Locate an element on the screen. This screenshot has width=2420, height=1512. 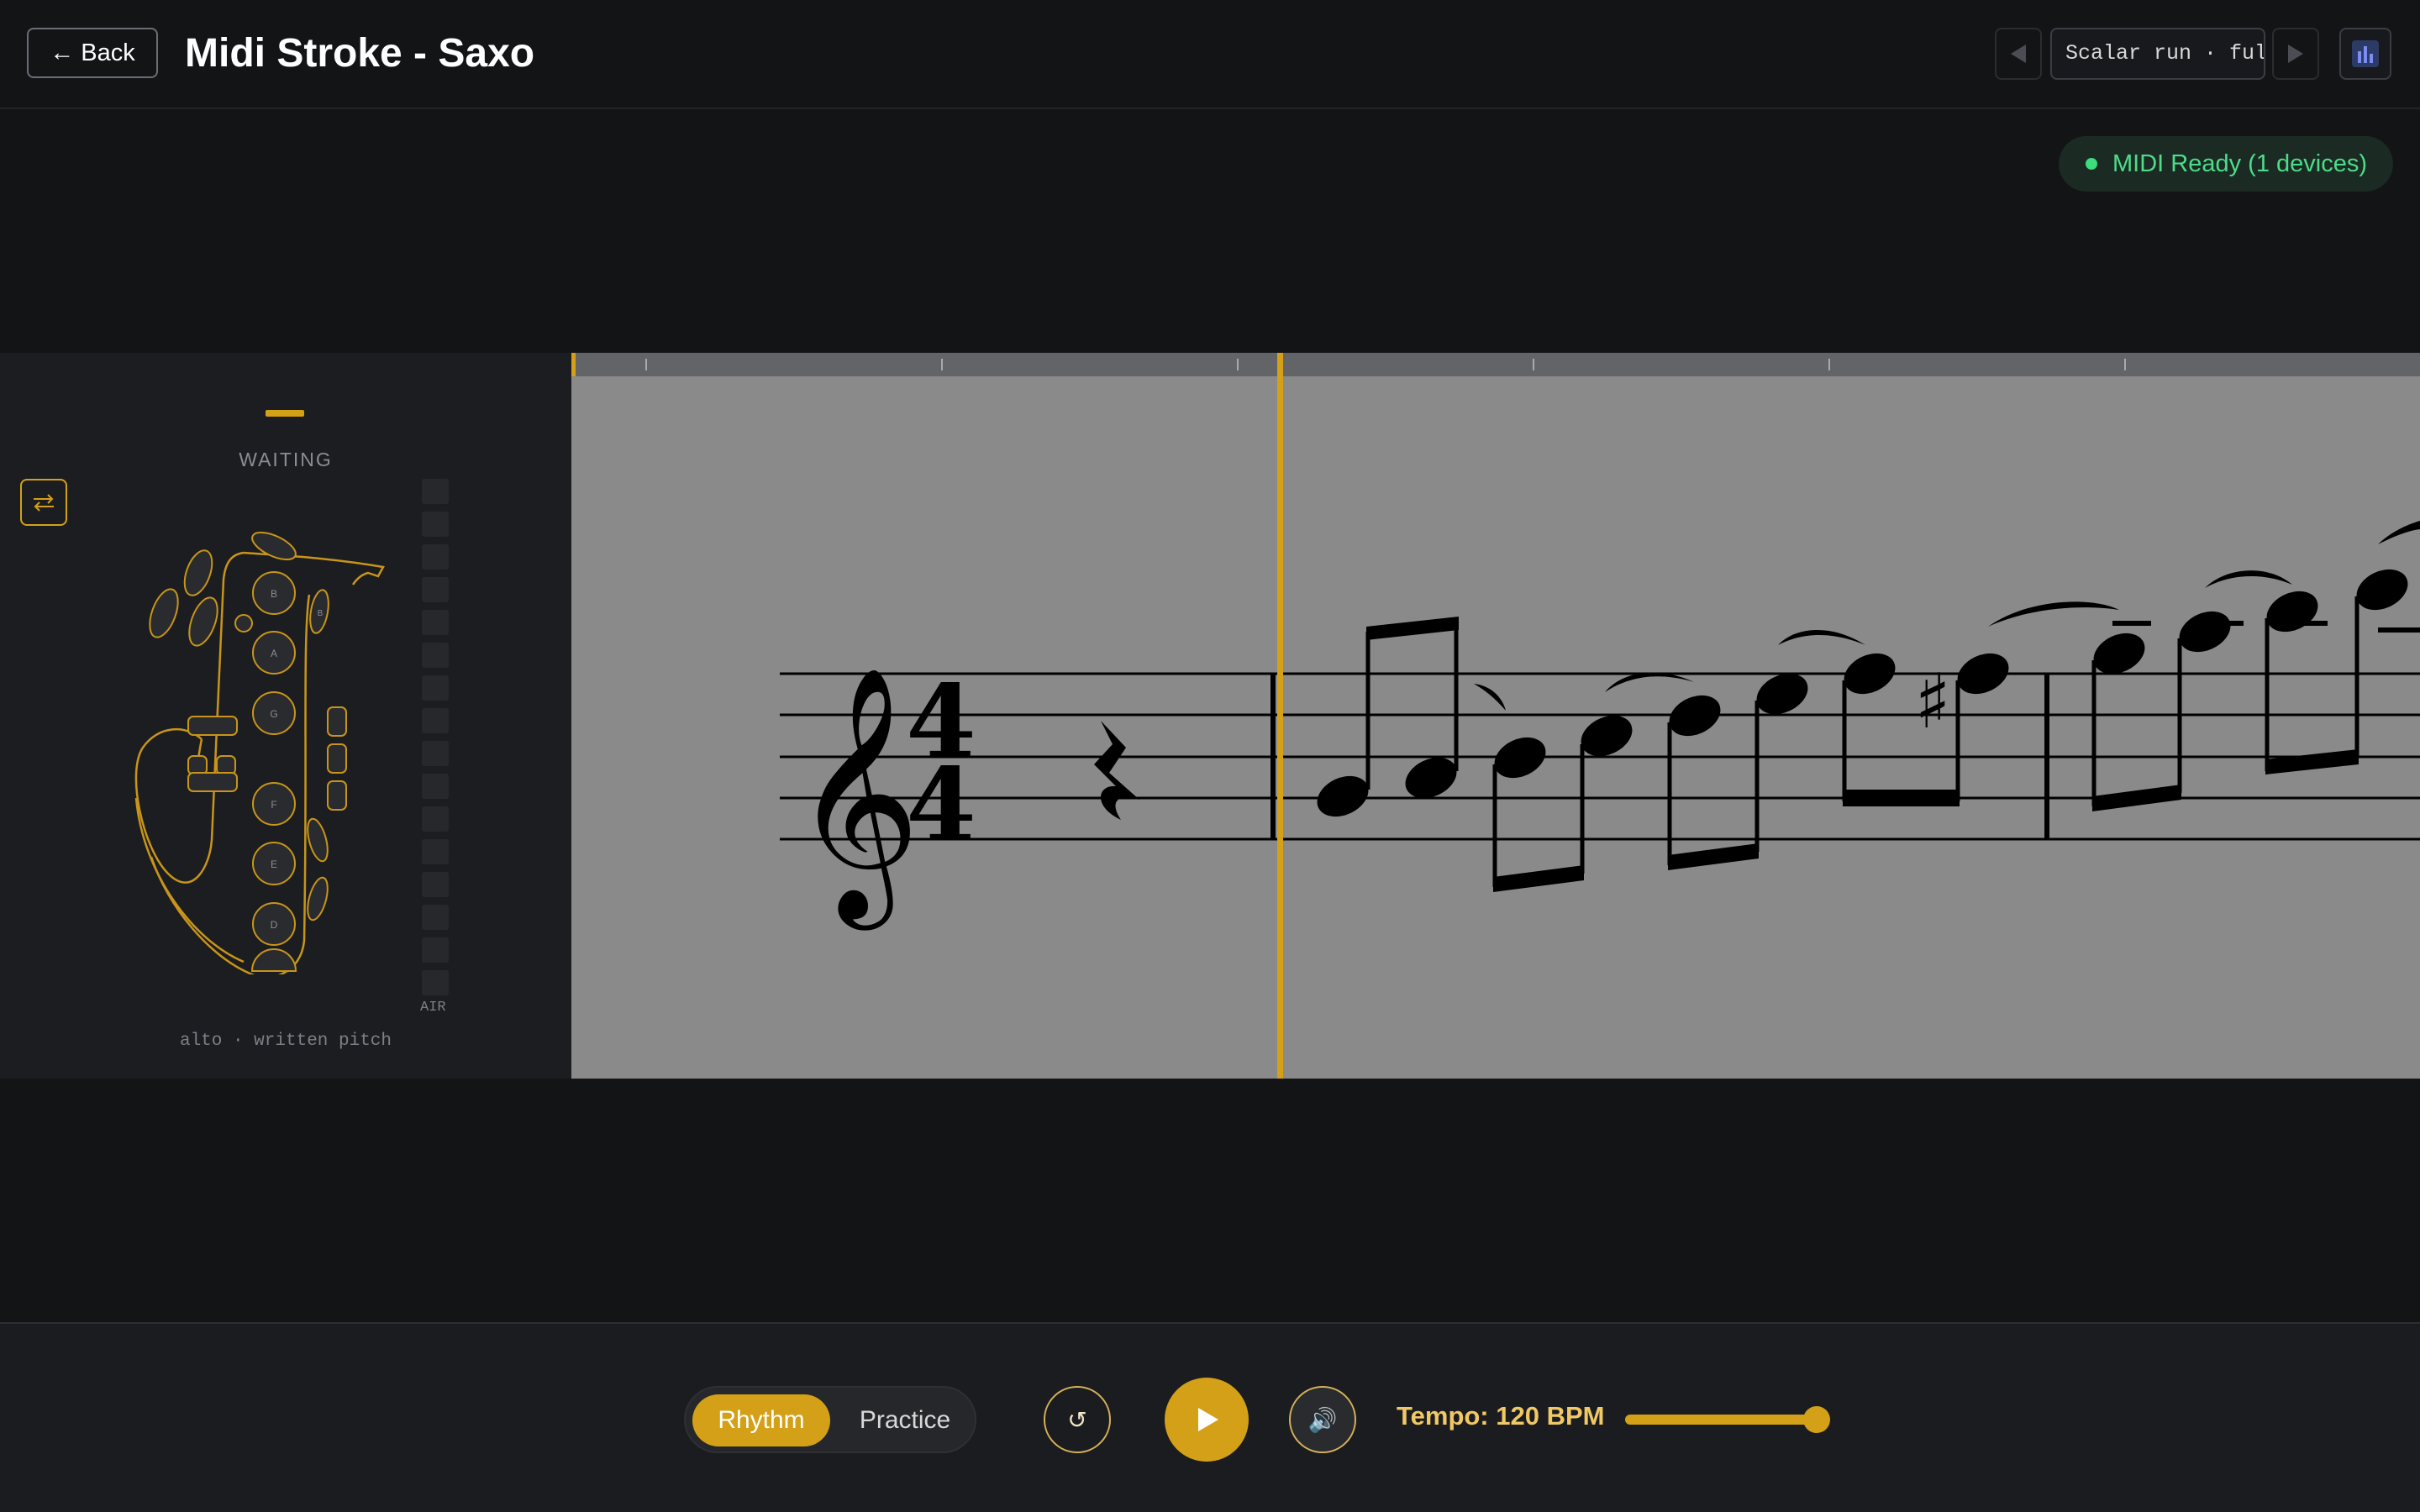
air-meter is located at coordinates (435, 741).